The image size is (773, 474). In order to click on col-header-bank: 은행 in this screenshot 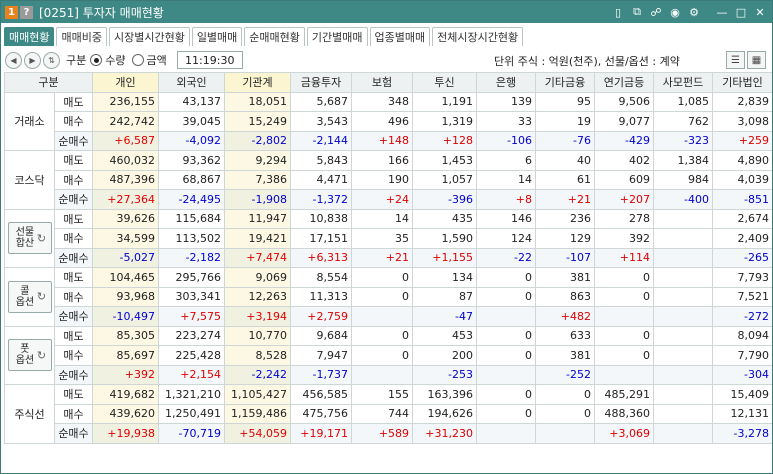, I will do `click(506, 82)`.